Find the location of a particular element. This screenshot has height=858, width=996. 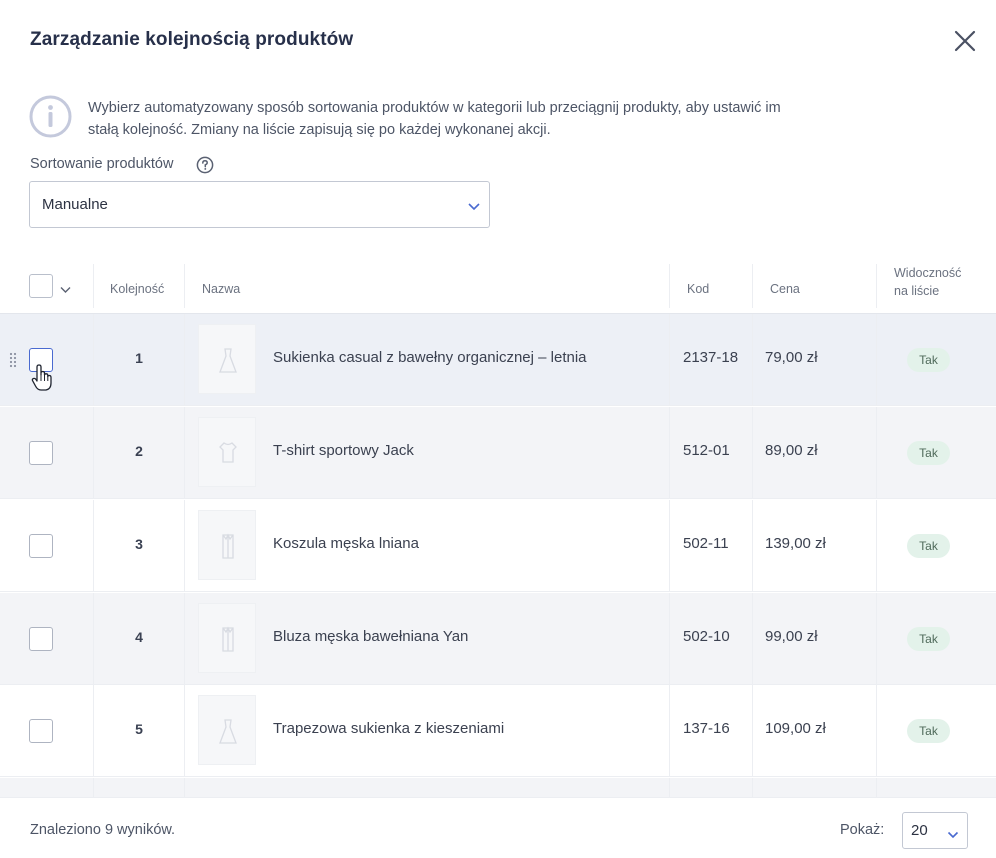

info-icon is located at coordinates (50, 116).